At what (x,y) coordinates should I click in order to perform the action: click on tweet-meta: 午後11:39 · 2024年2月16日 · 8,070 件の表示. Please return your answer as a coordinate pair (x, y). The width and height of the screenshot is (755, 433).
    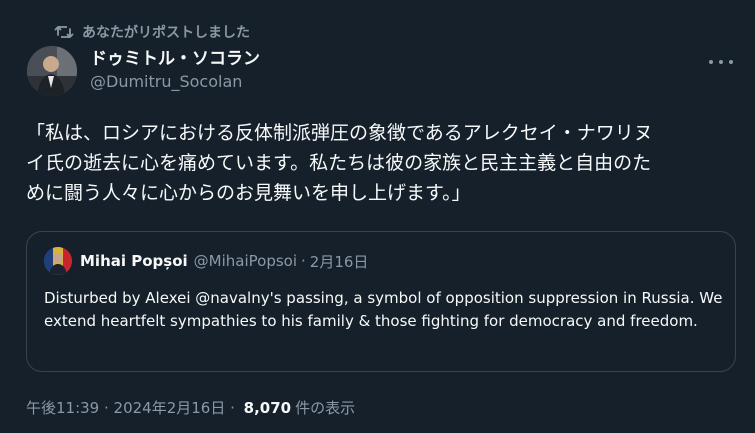
    Looking at the image, I should click on (190, 407).